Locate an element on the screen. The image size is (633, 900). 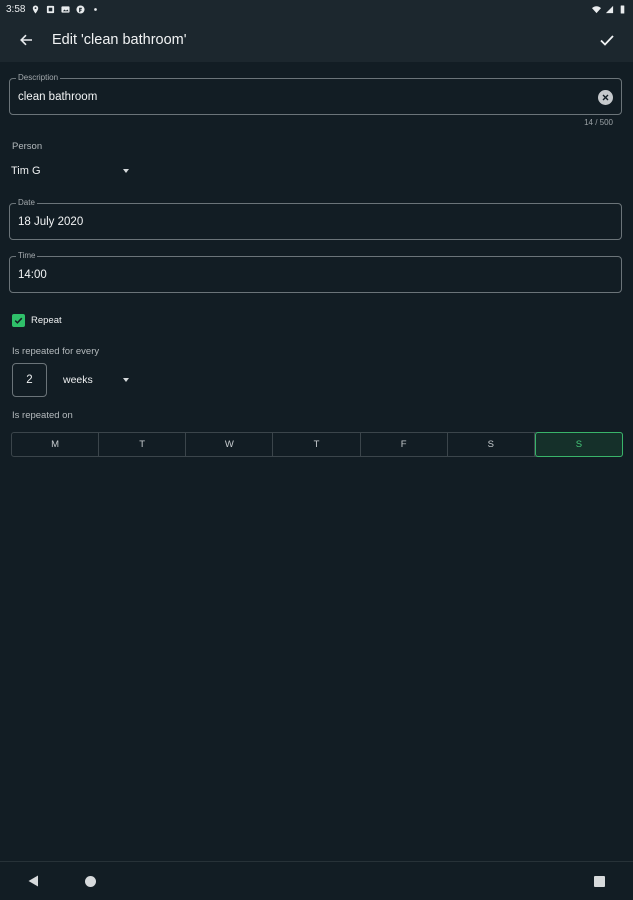
page-title: Edit 'clean bathroom' is located at coordinates (119, 40).